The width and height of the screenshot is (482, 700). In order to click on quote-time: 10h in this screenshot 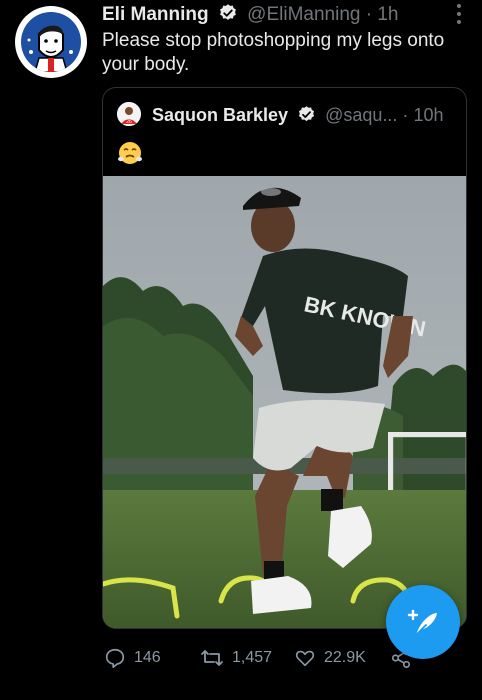, I will do `click(428, 115)`.